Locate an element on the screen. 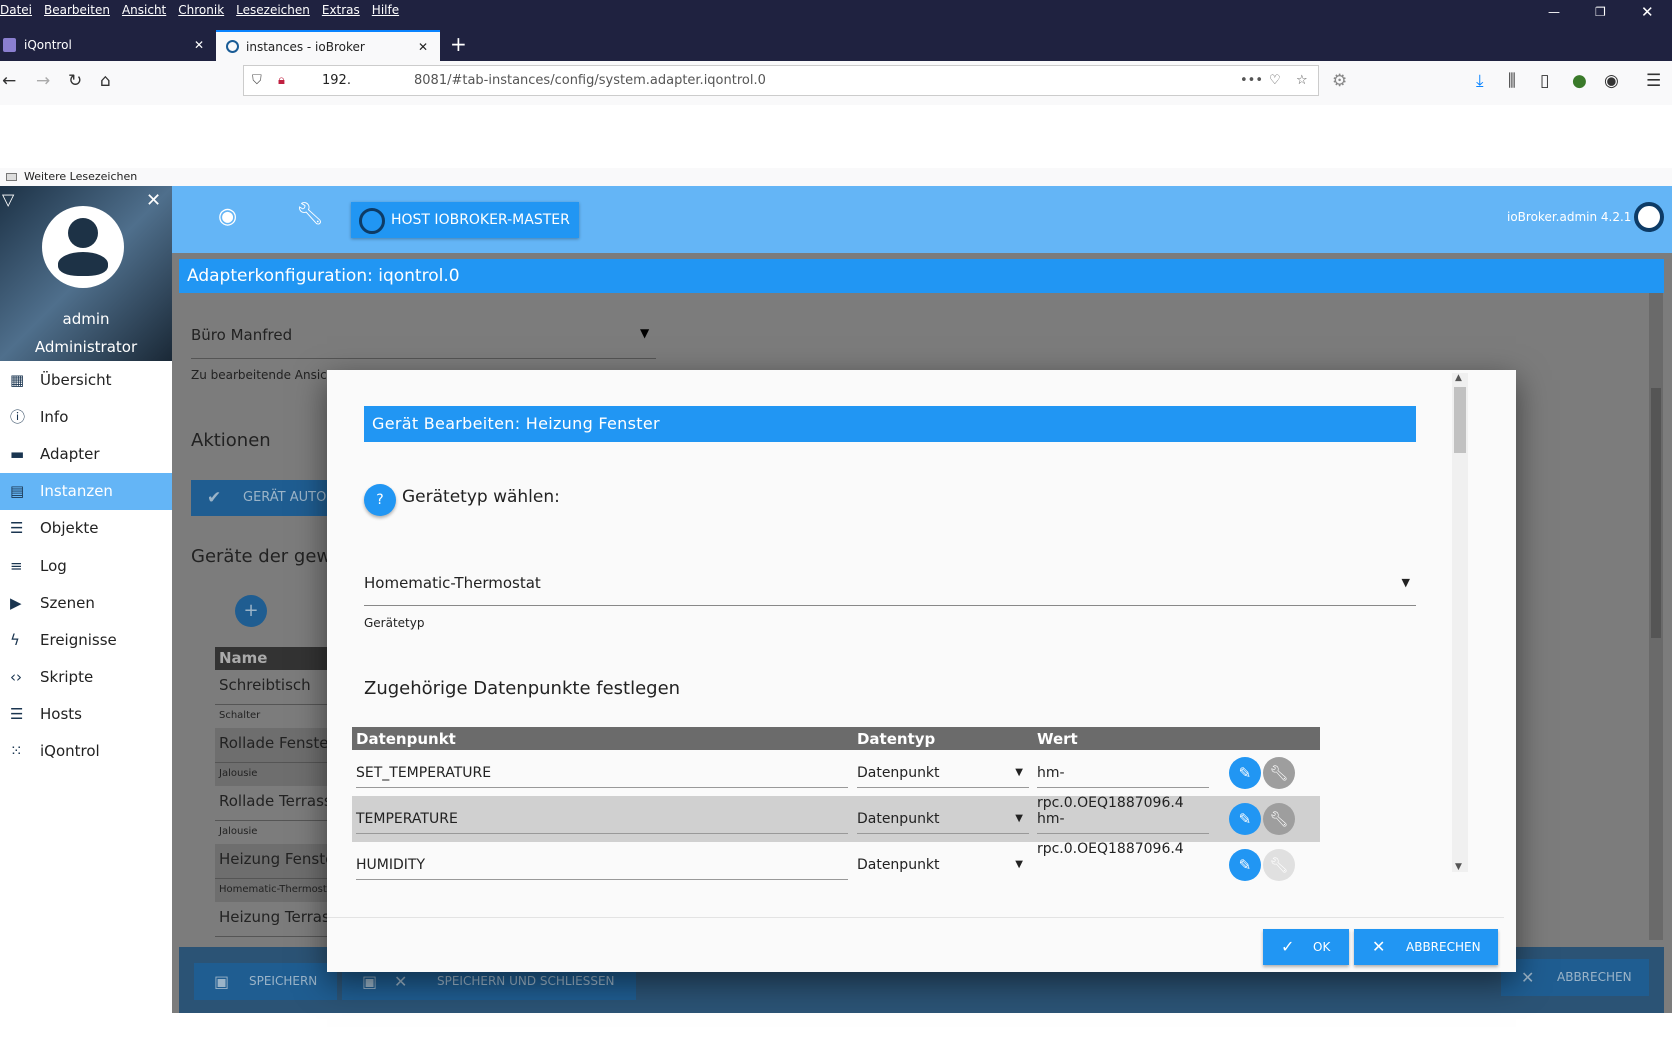 The image size is (1672, 1050). scroll-up-icon: ▲ is located at coordinates (1458, 378).